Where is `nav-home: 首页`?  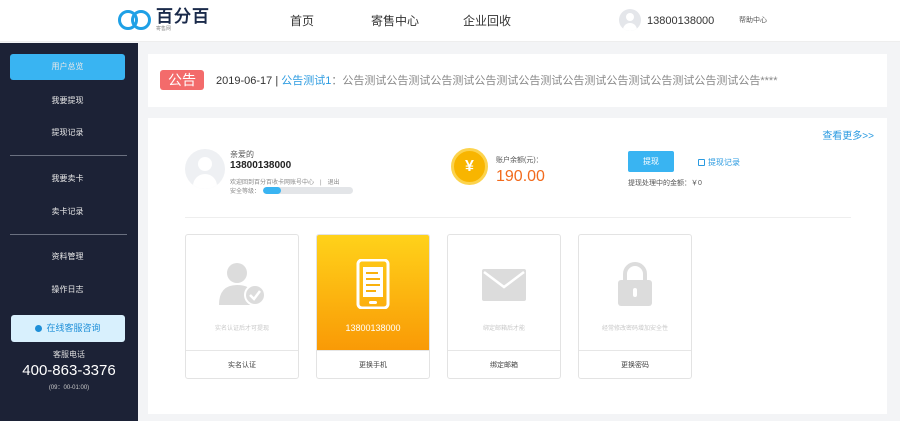 nav-home: 首页 is located at coordinates (302, 21).